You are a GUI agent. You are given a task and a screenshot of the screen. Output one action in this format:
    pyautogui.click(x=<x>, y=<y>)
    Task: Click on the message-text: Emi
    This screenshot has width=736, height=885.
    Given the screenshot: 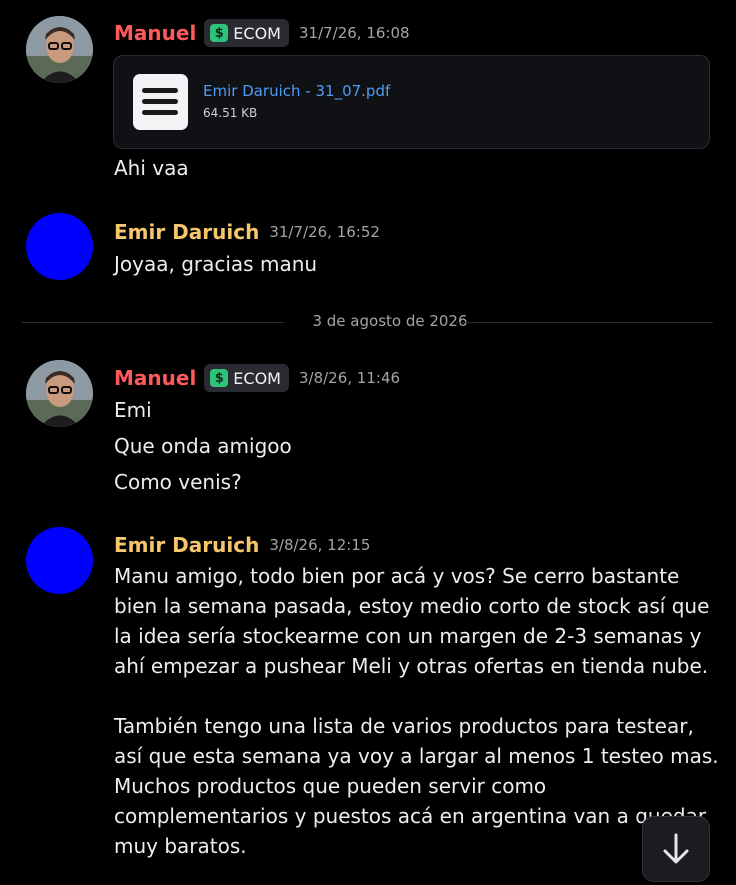 What is the action you would take?
    pyautogui.click(x=133, y=410)
    